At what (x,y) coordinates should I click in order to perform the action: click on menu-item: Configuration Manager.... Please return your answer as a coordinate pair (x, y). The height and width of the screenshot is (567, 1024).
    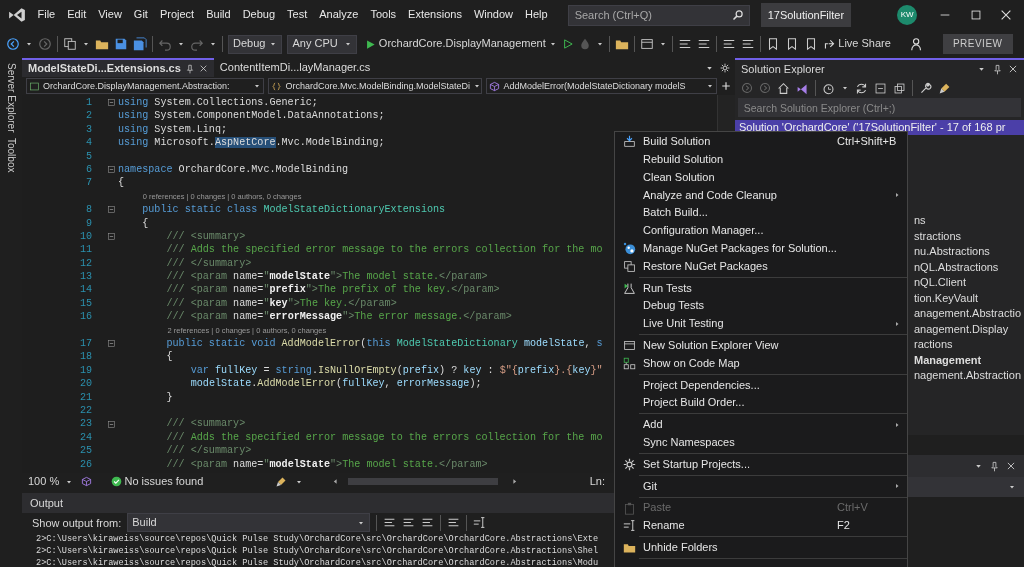
    Looking at the image, I should click on (761, 231).